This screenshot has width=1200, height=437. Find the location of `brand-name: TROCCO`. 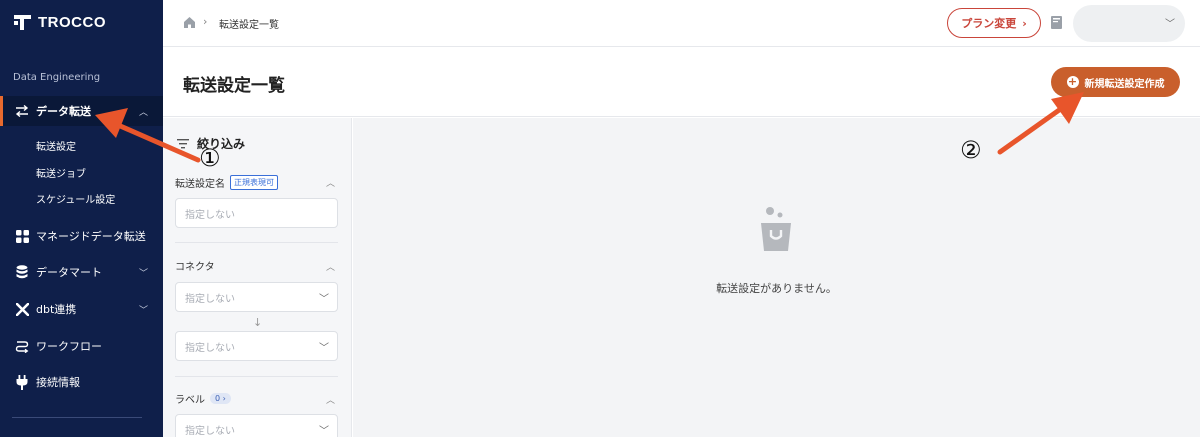

brand-name: TROCCO is located at coordinates (72, 22).